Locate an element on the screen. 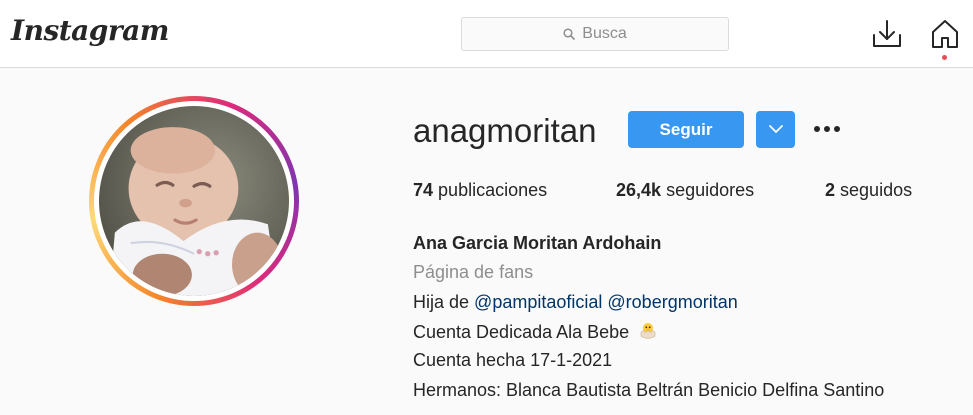 The height and width of the screenshot is (415, 973). profile-avatar is located at coordinates (194, 201).